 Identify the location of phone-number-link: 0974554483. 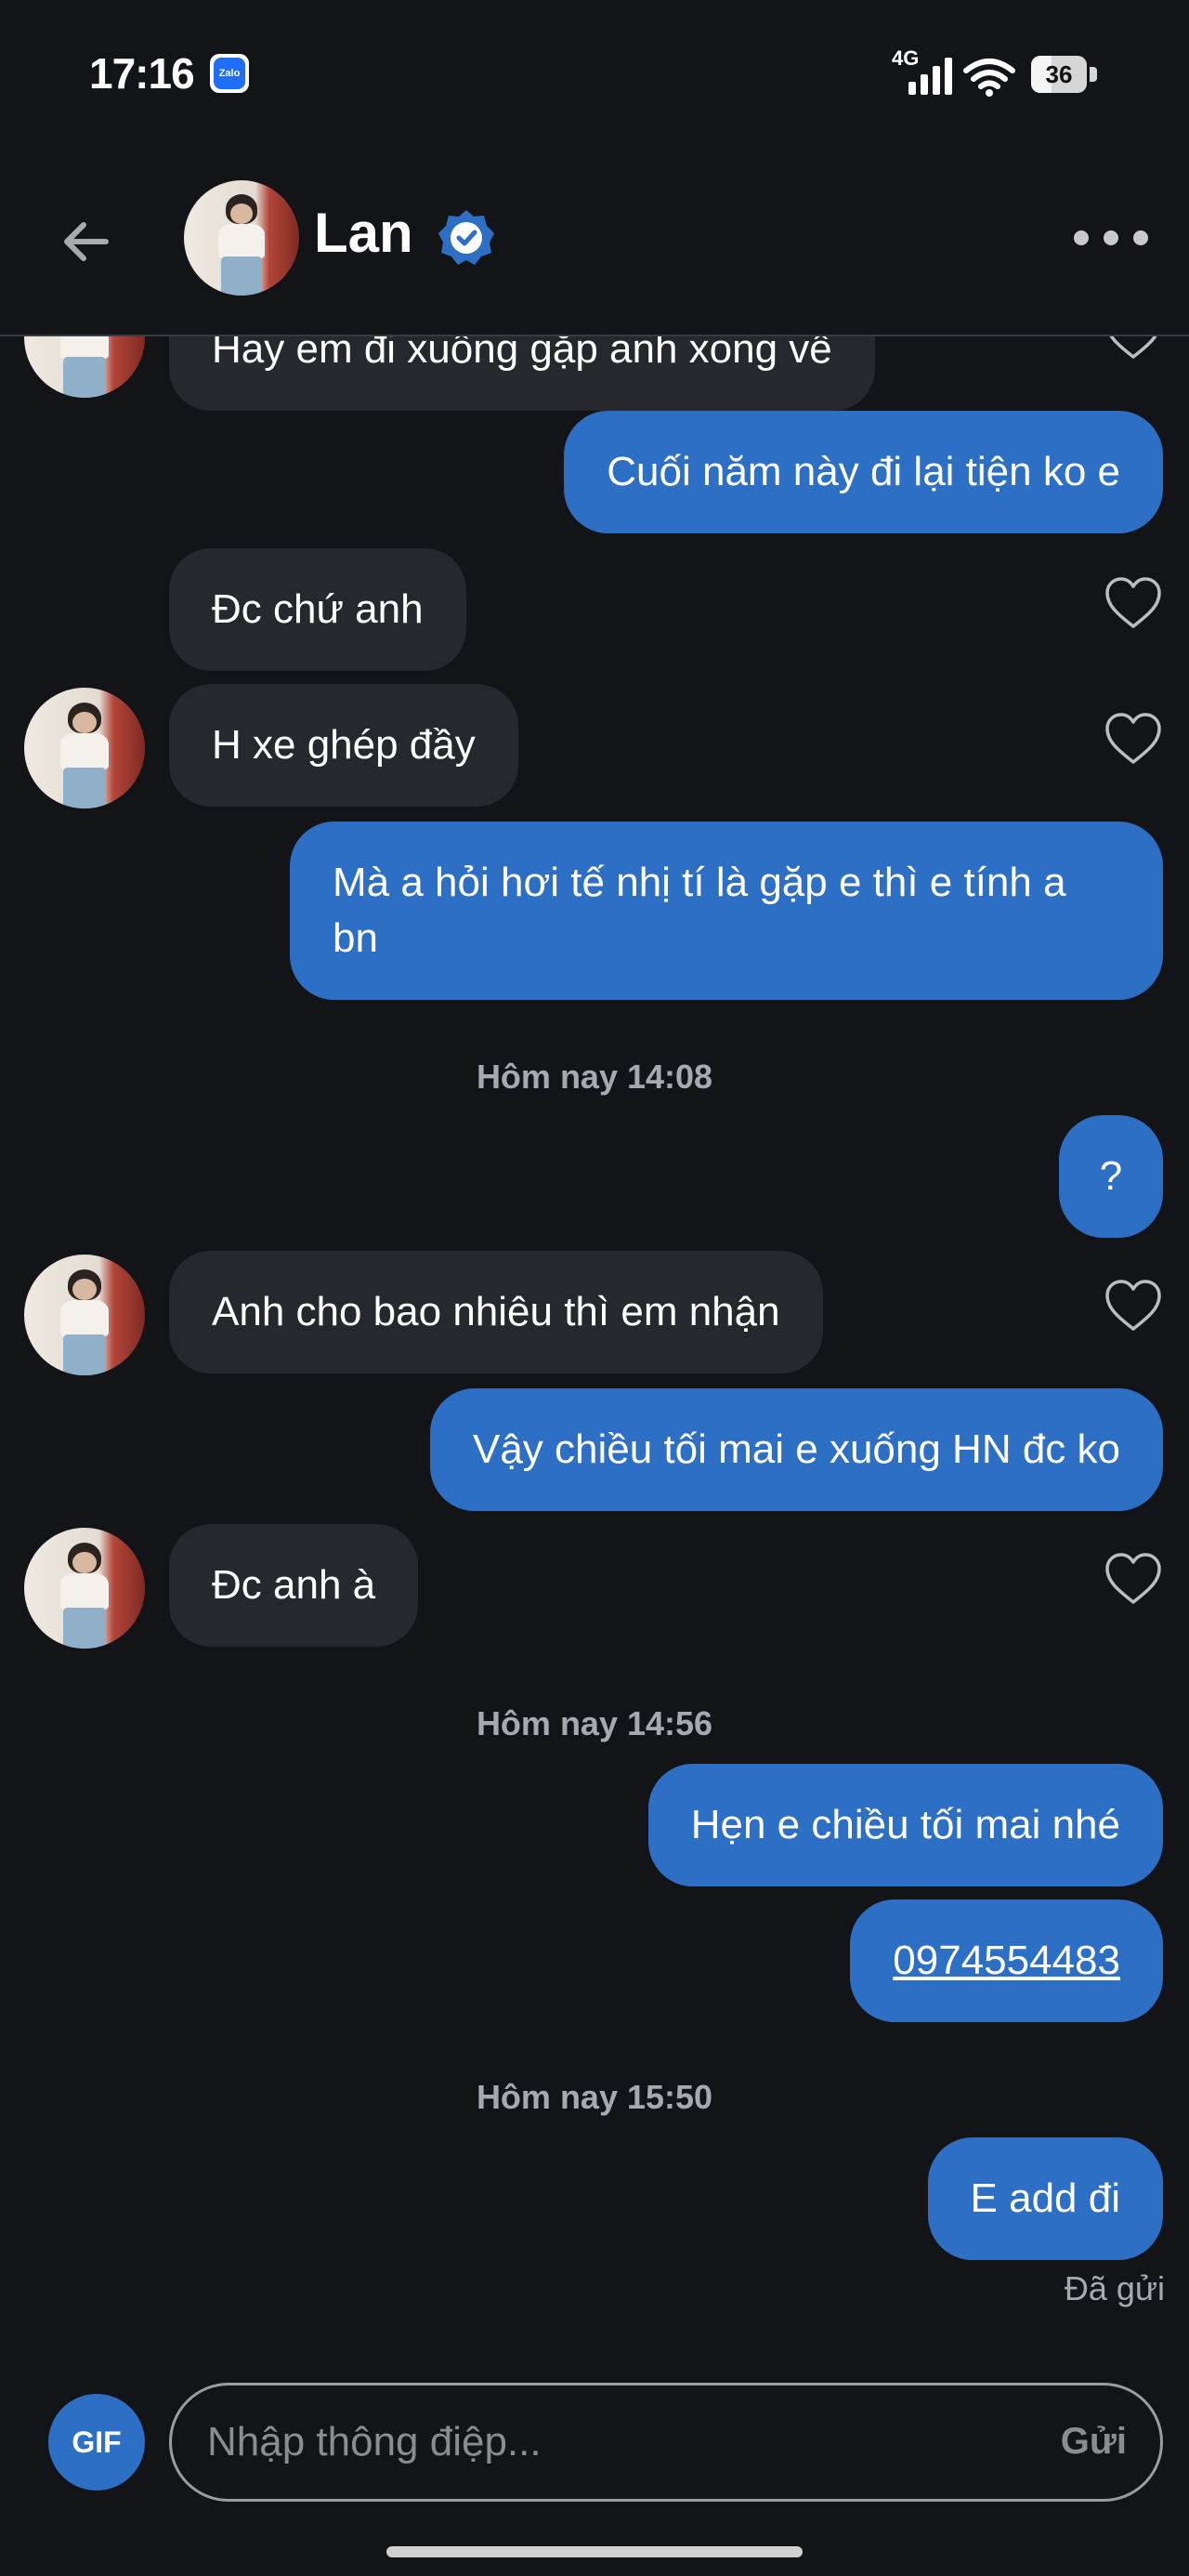
(1007, 1960).